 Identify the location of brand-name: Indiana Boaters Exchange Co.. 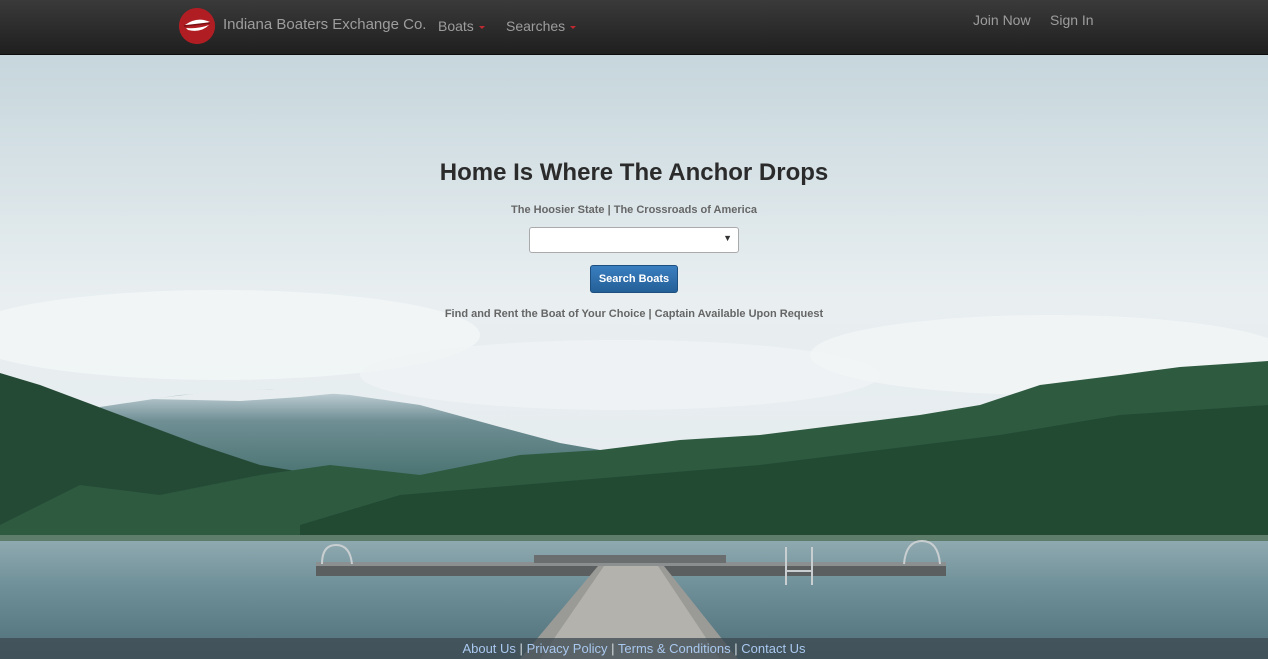
(324, 24).